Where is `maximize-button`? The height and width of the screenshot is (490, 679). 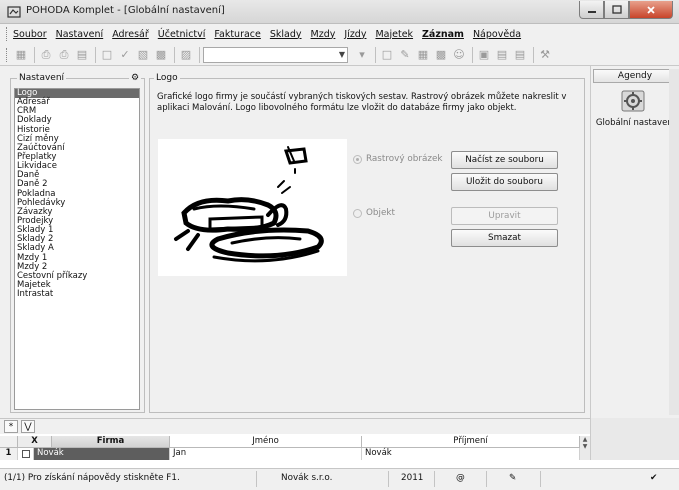
maximize-button is located at coordinates (616, 10).